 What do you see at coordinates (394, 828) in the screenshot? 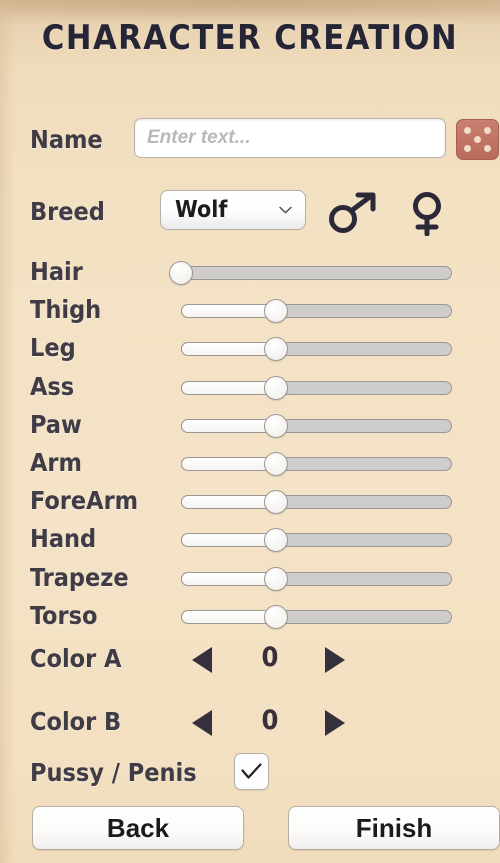
I see `finish-button: Finish` at bounding box center [394, 828].